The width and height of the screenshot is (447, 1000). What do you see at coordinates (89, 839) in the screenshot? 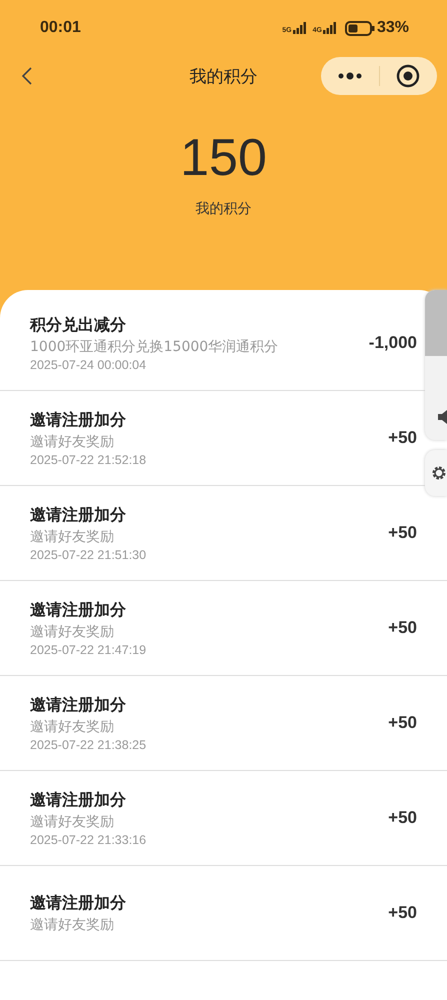
I see `record-time: 2025-07-22 21:33:16` at bounding box center [89, 839].